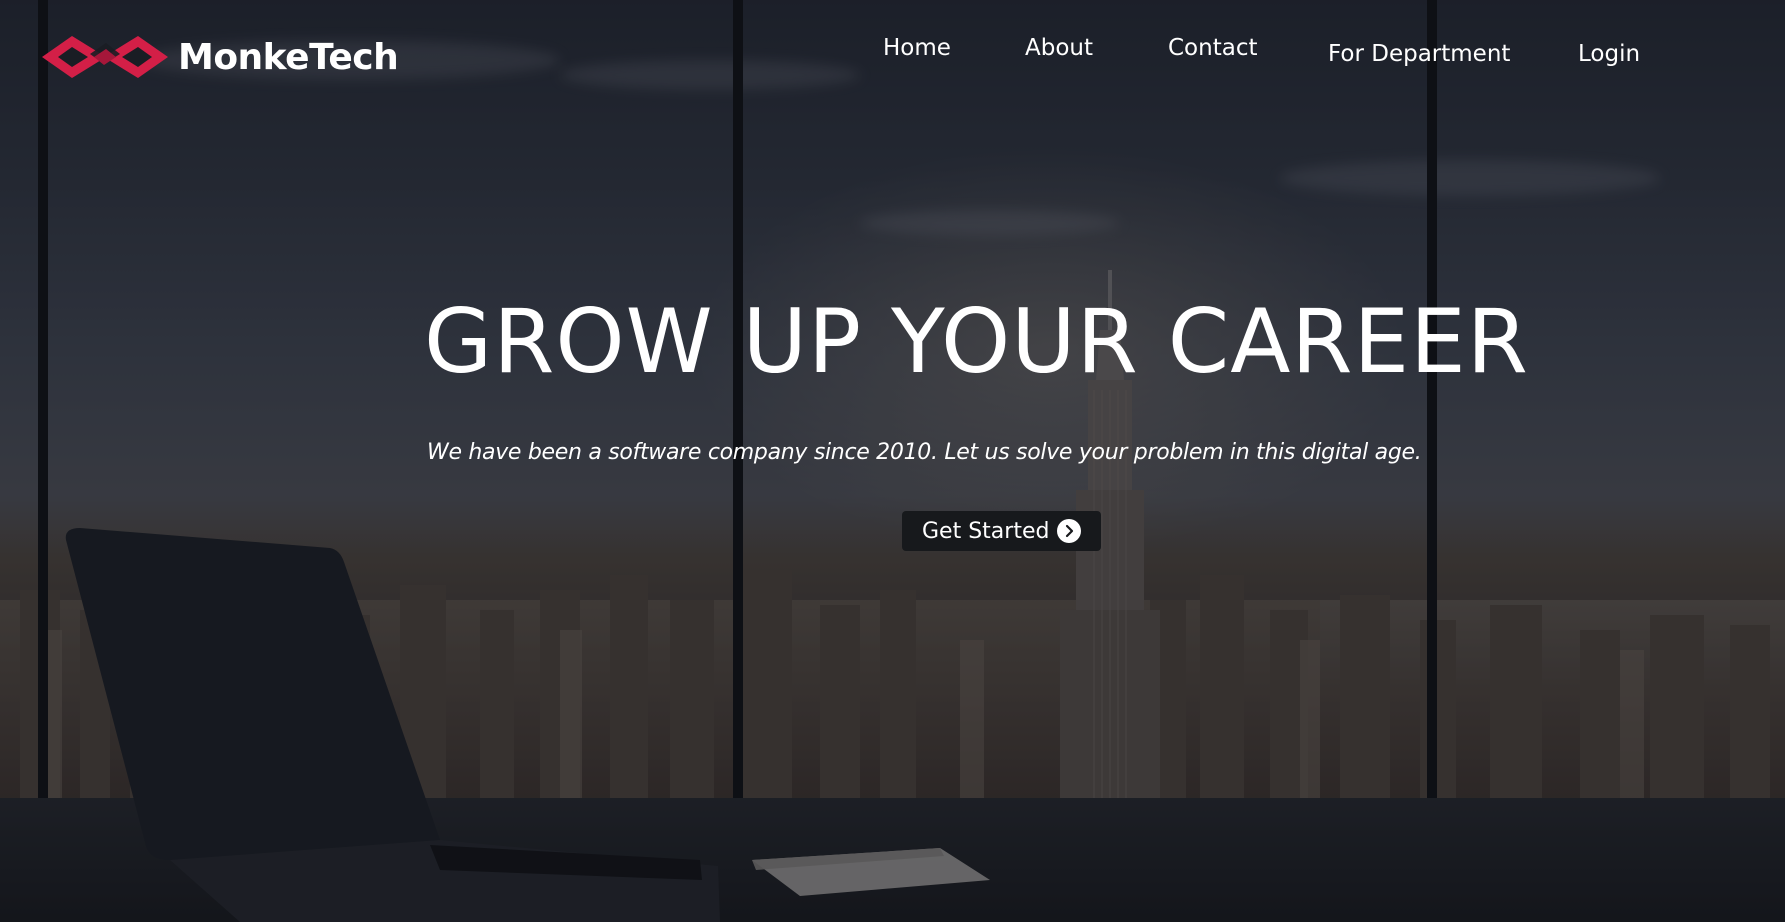 This screenshot has width=1785, height=922. I want to click on infinity-link-logo-icon, so click(105, 57).